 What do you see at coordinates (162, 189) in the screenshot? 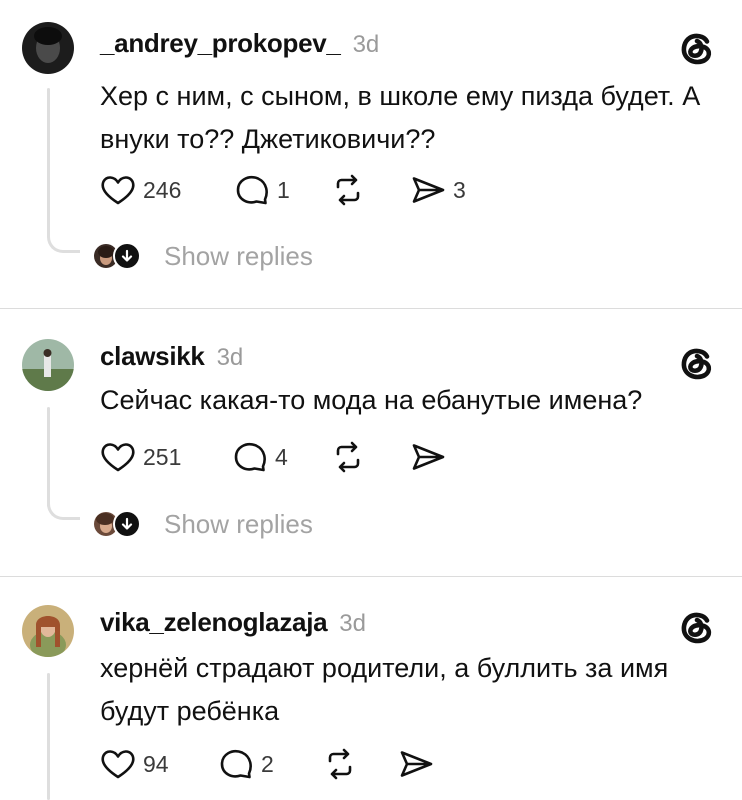
I see `like-count: 246` at bounding box center [162, 189].